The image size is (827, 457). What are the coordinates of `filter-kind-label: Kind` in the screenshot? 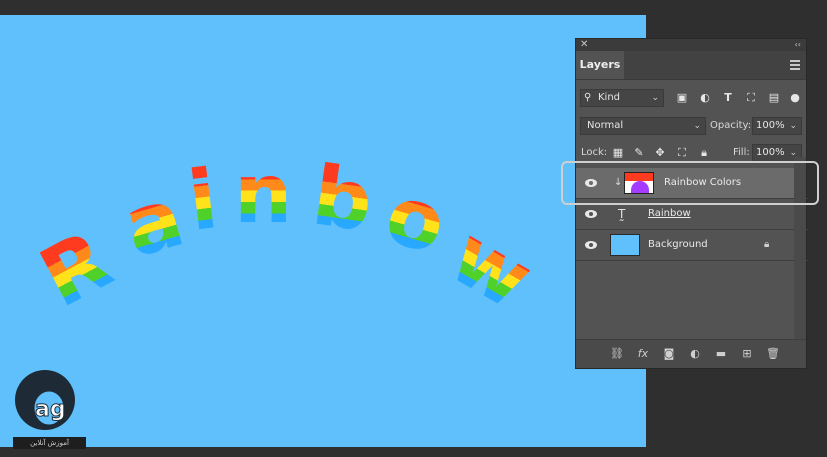 It's located at (609, 97).